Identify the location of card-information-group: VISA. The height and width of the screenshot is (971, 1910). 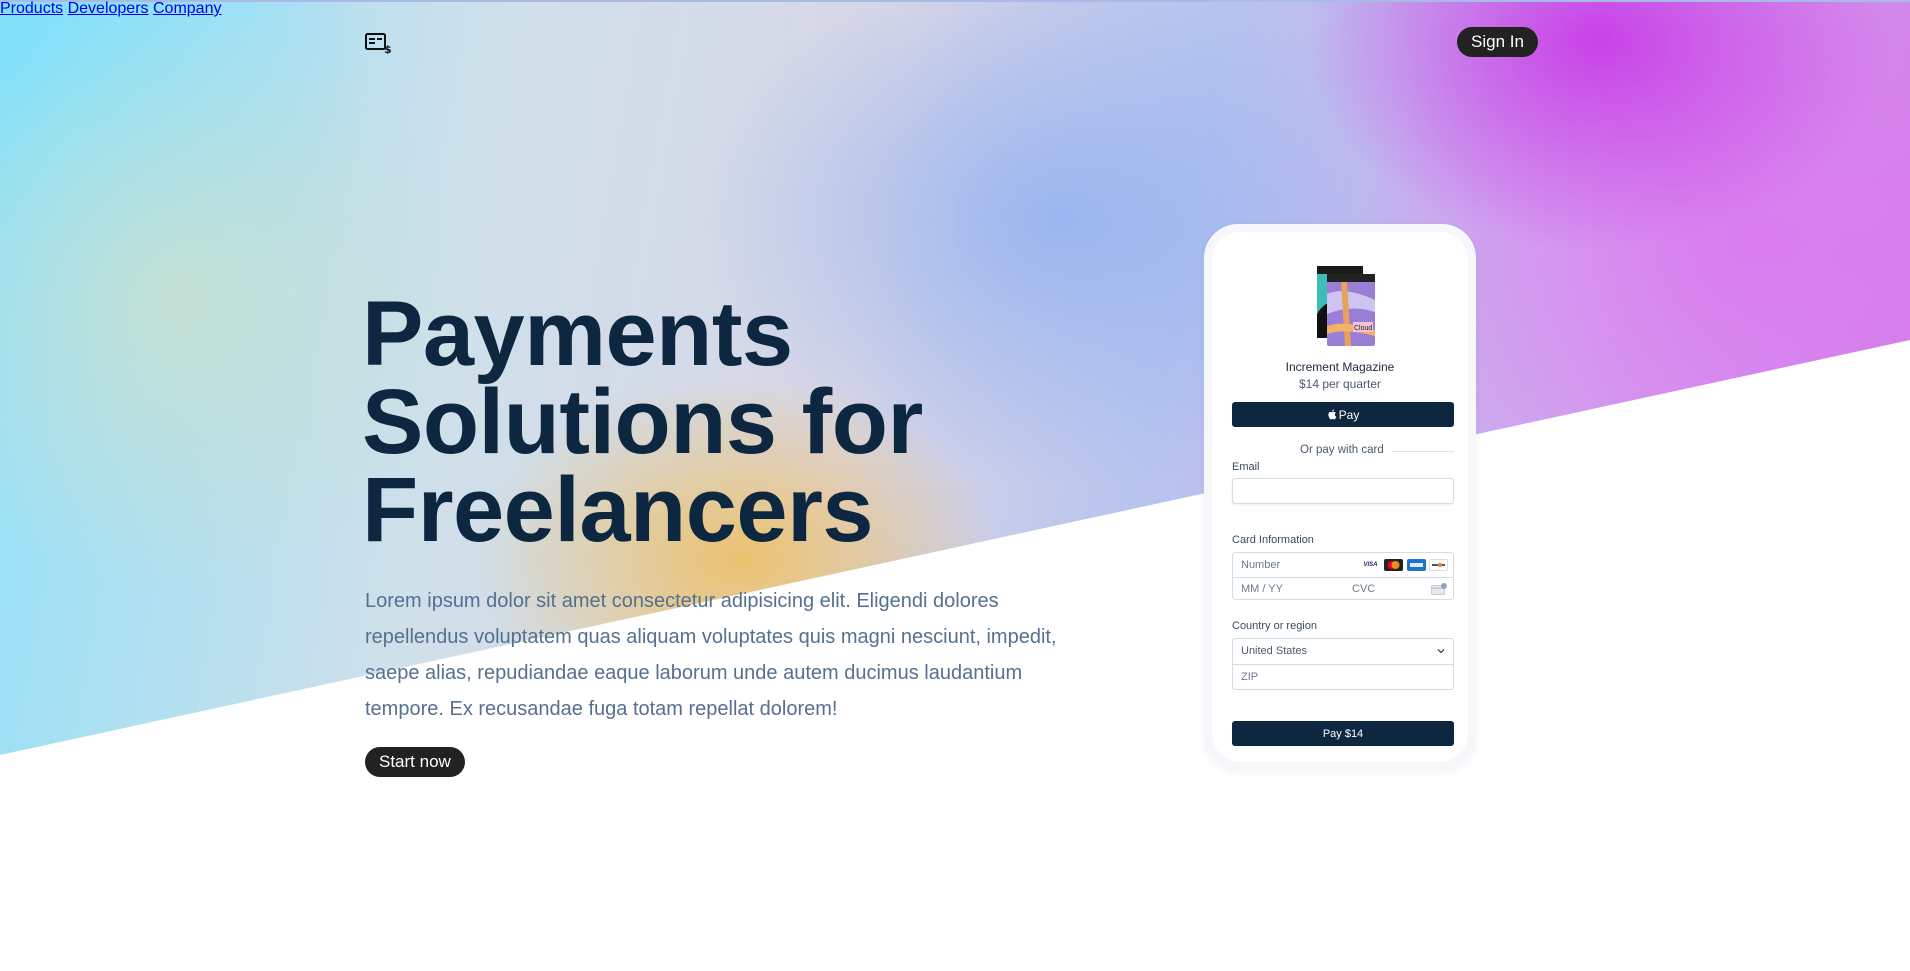
(1343, 576).